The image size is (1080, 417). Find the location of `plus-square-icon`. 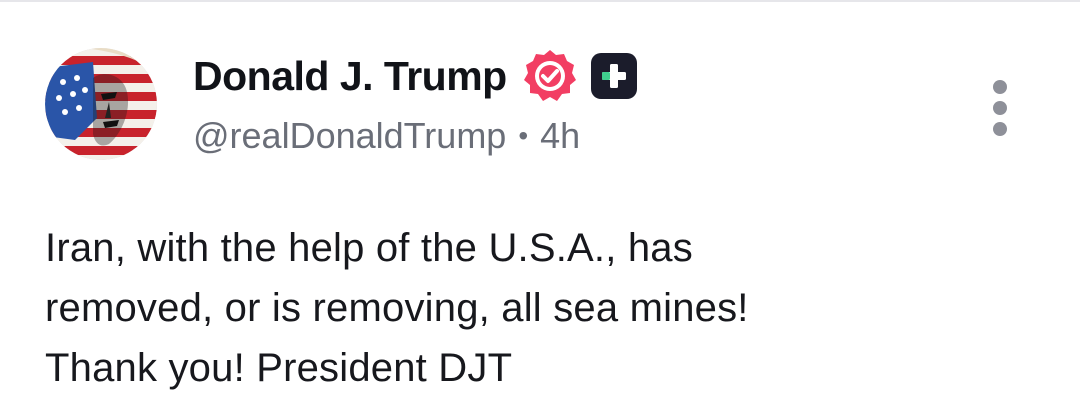

plus-square-icon is located at coordinates (613, 76).